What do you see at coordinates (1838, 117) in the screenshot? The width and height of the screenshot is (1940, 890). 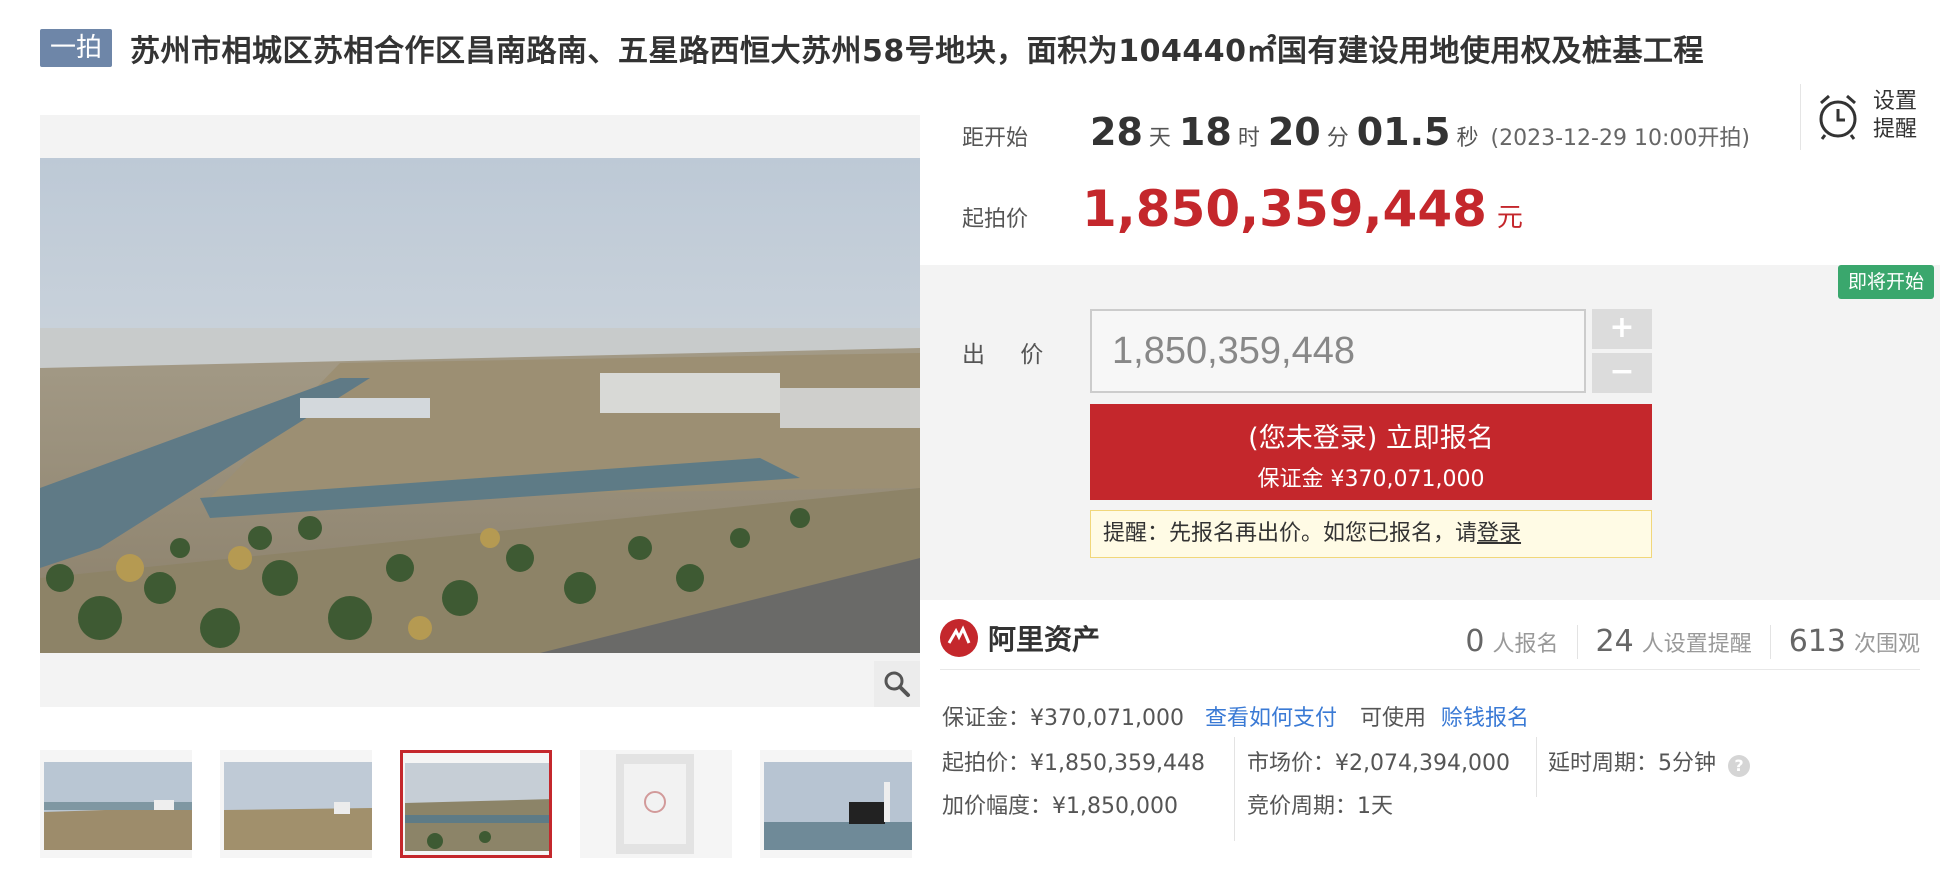 I see `alarm-clock-icon` at bounding box center [1838, 117].